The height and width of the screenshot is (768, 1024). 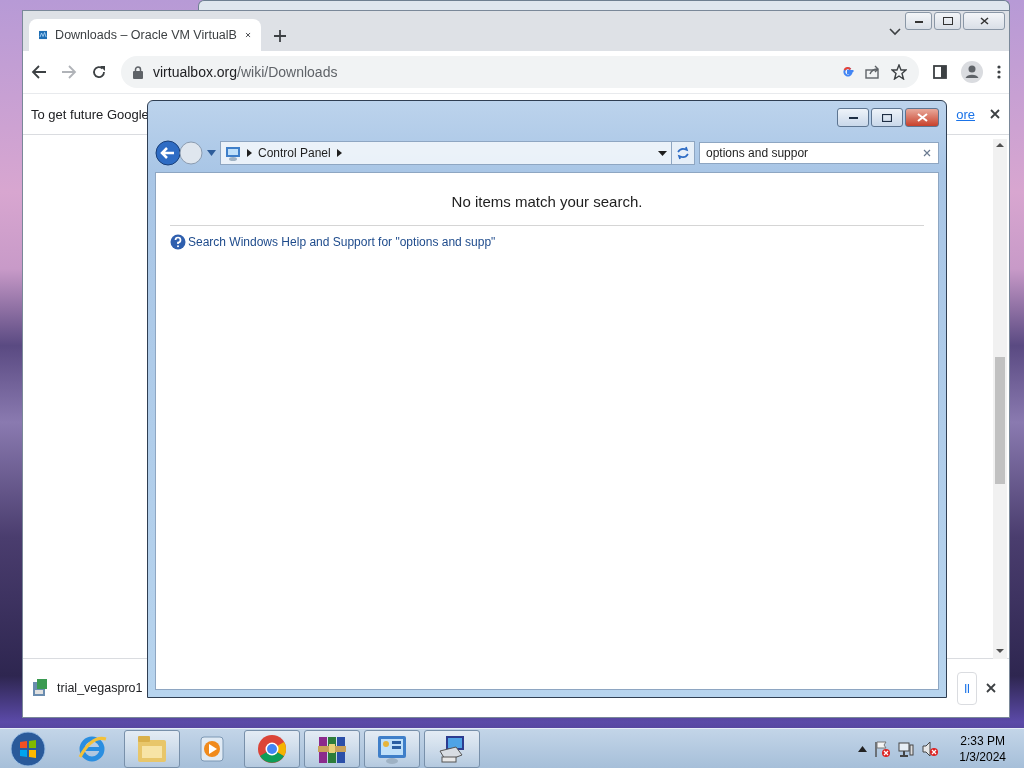 What do you see at coordinates (940, 72) in the screenshot?
I see `side-panel-icon` at bounding box center [940, 72].